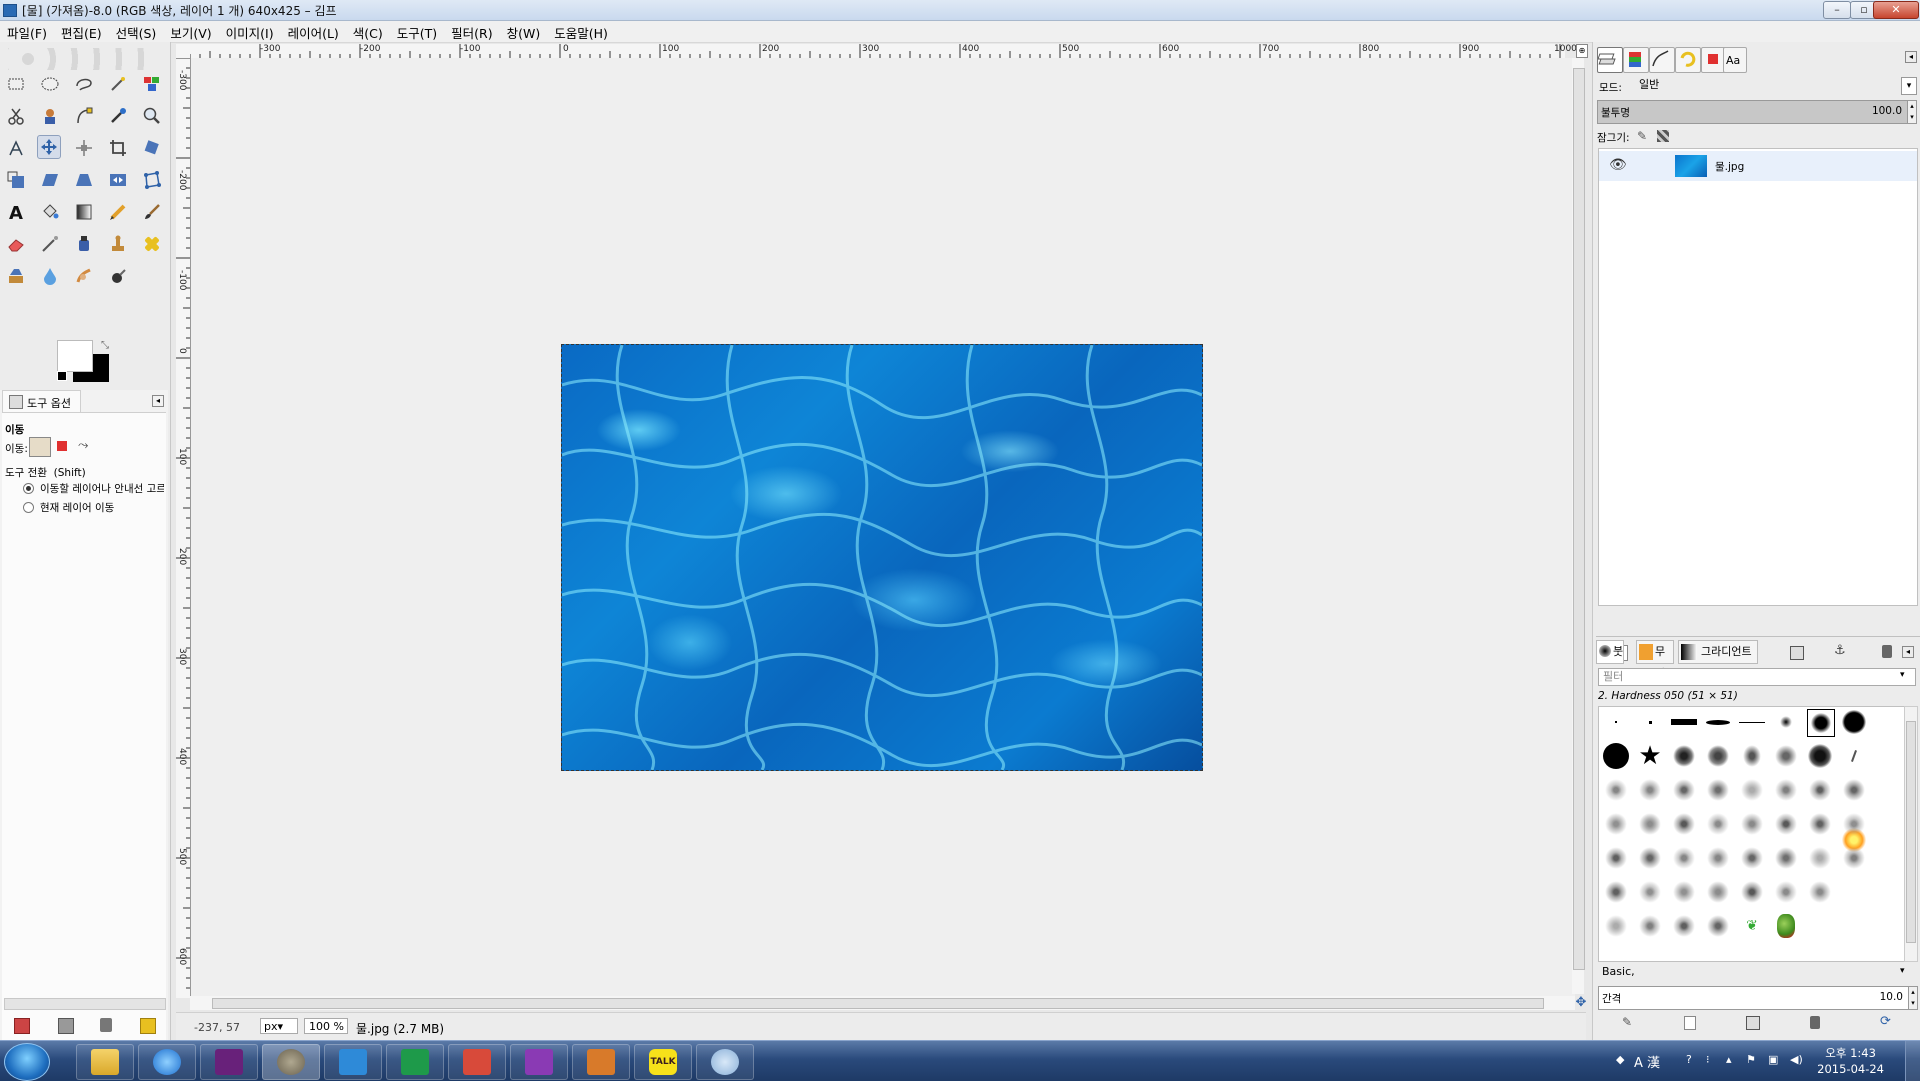 The width and height of the screenshot is (1920, 1081). I want to click on flip-icon, so click(118, 180).